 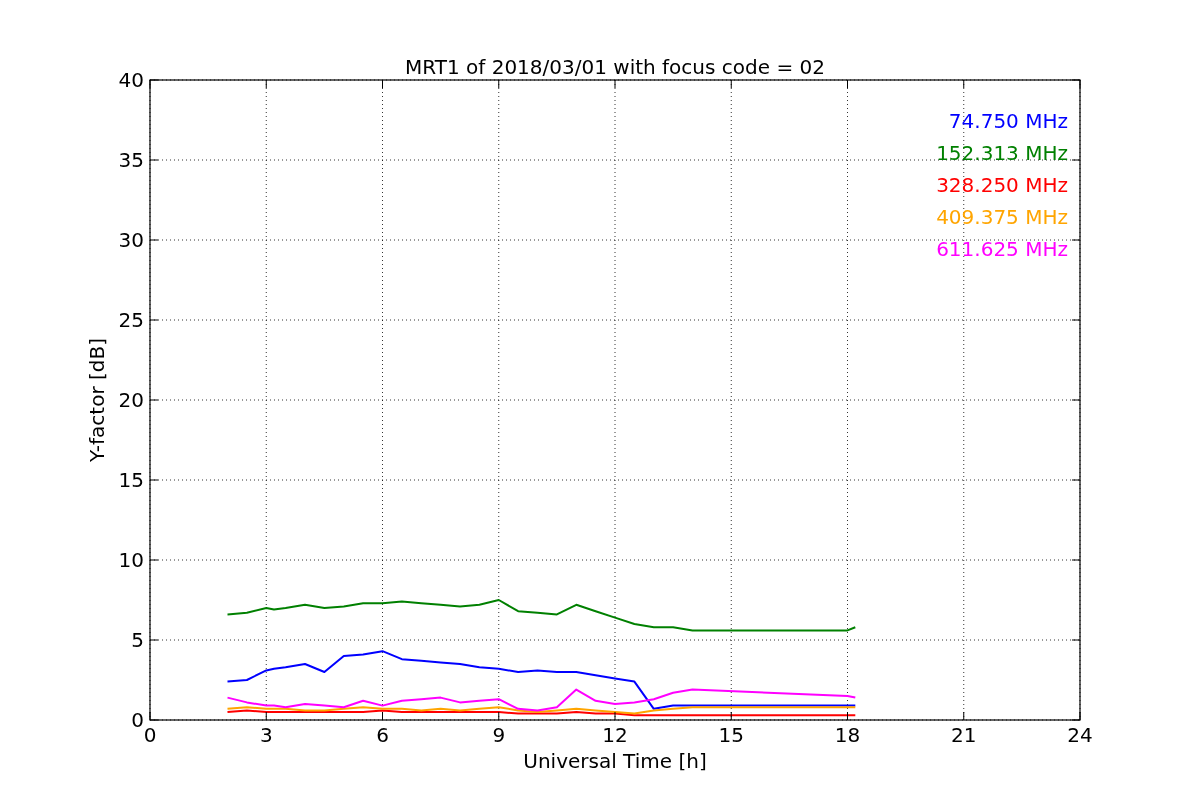 I want to click on tick-label: 9, so click(x=499, y=735).